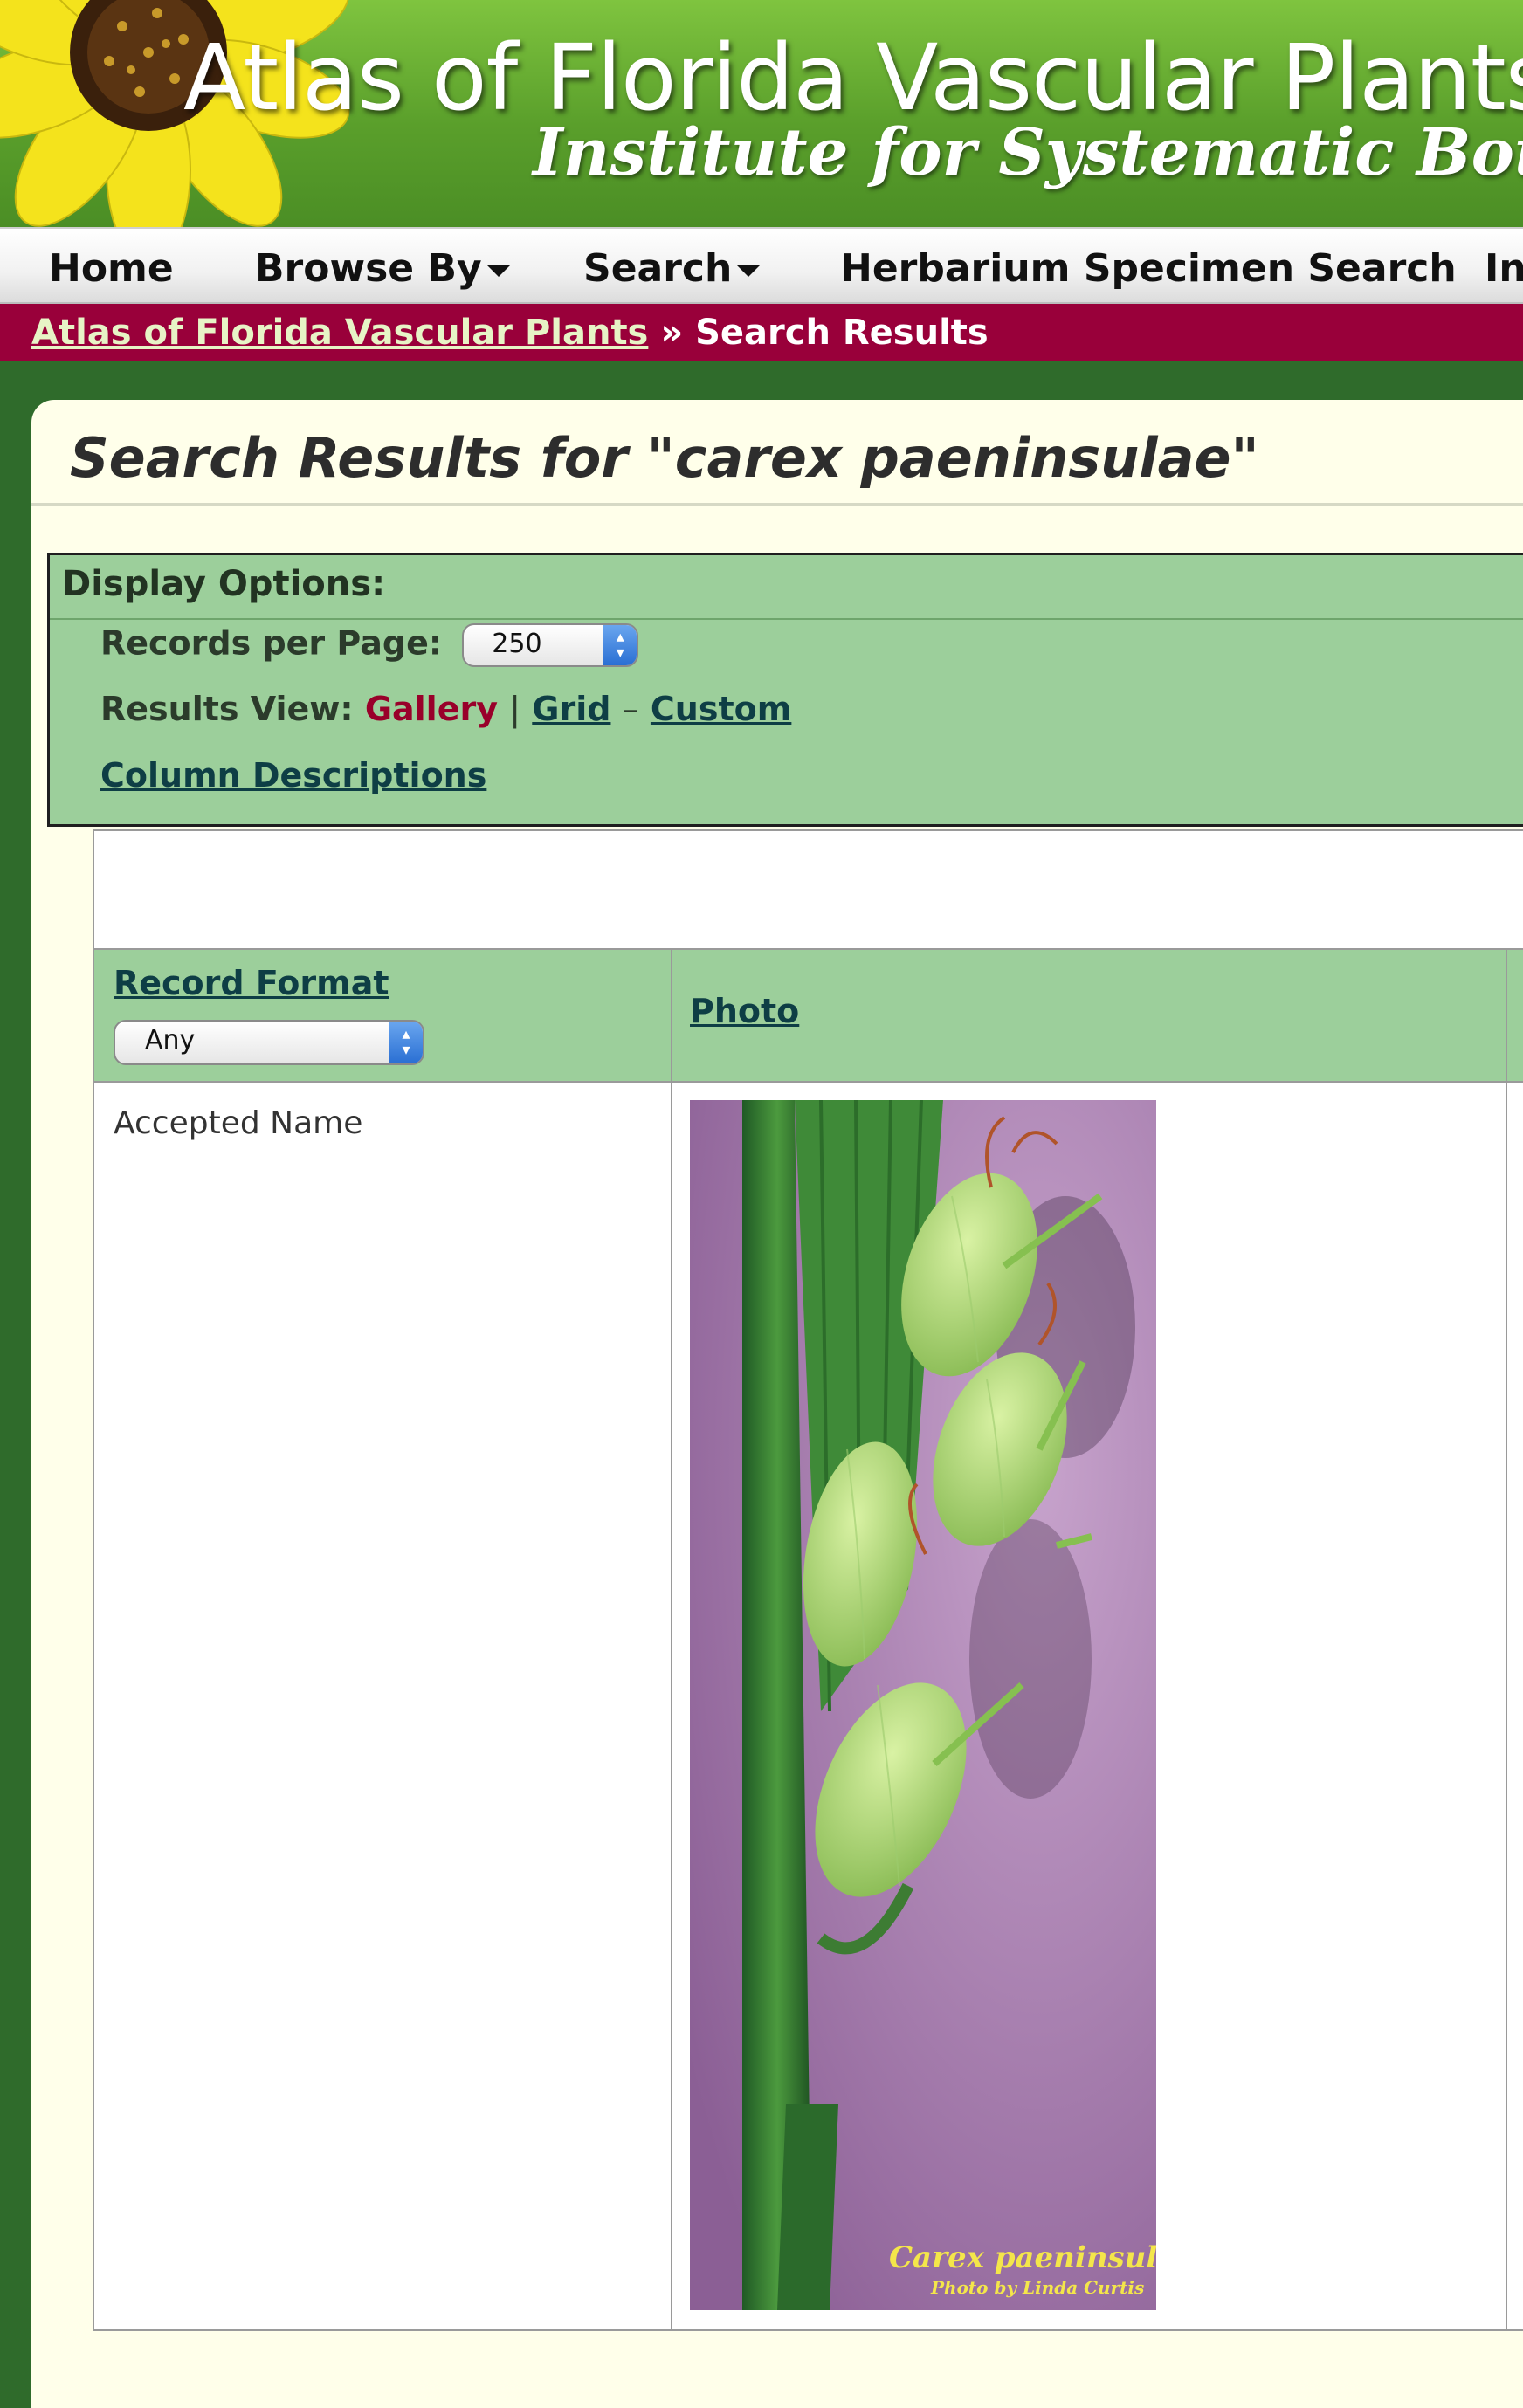  Describe the element at coordinates (744, 1011) in the screenshot. I see `column-header-photo: Photo` at that location.